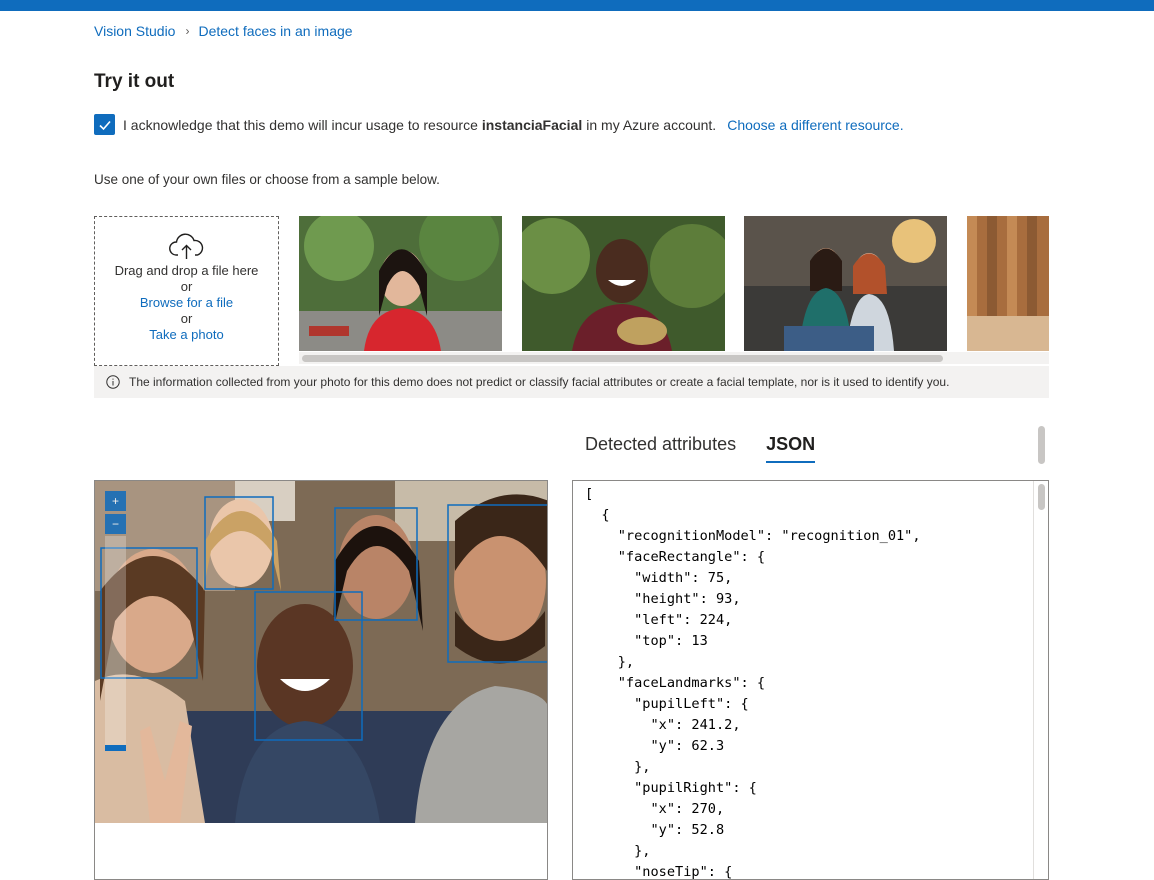 The image size is (1154, 880). I want to click on tab-json: JSON, so click(791, 448).